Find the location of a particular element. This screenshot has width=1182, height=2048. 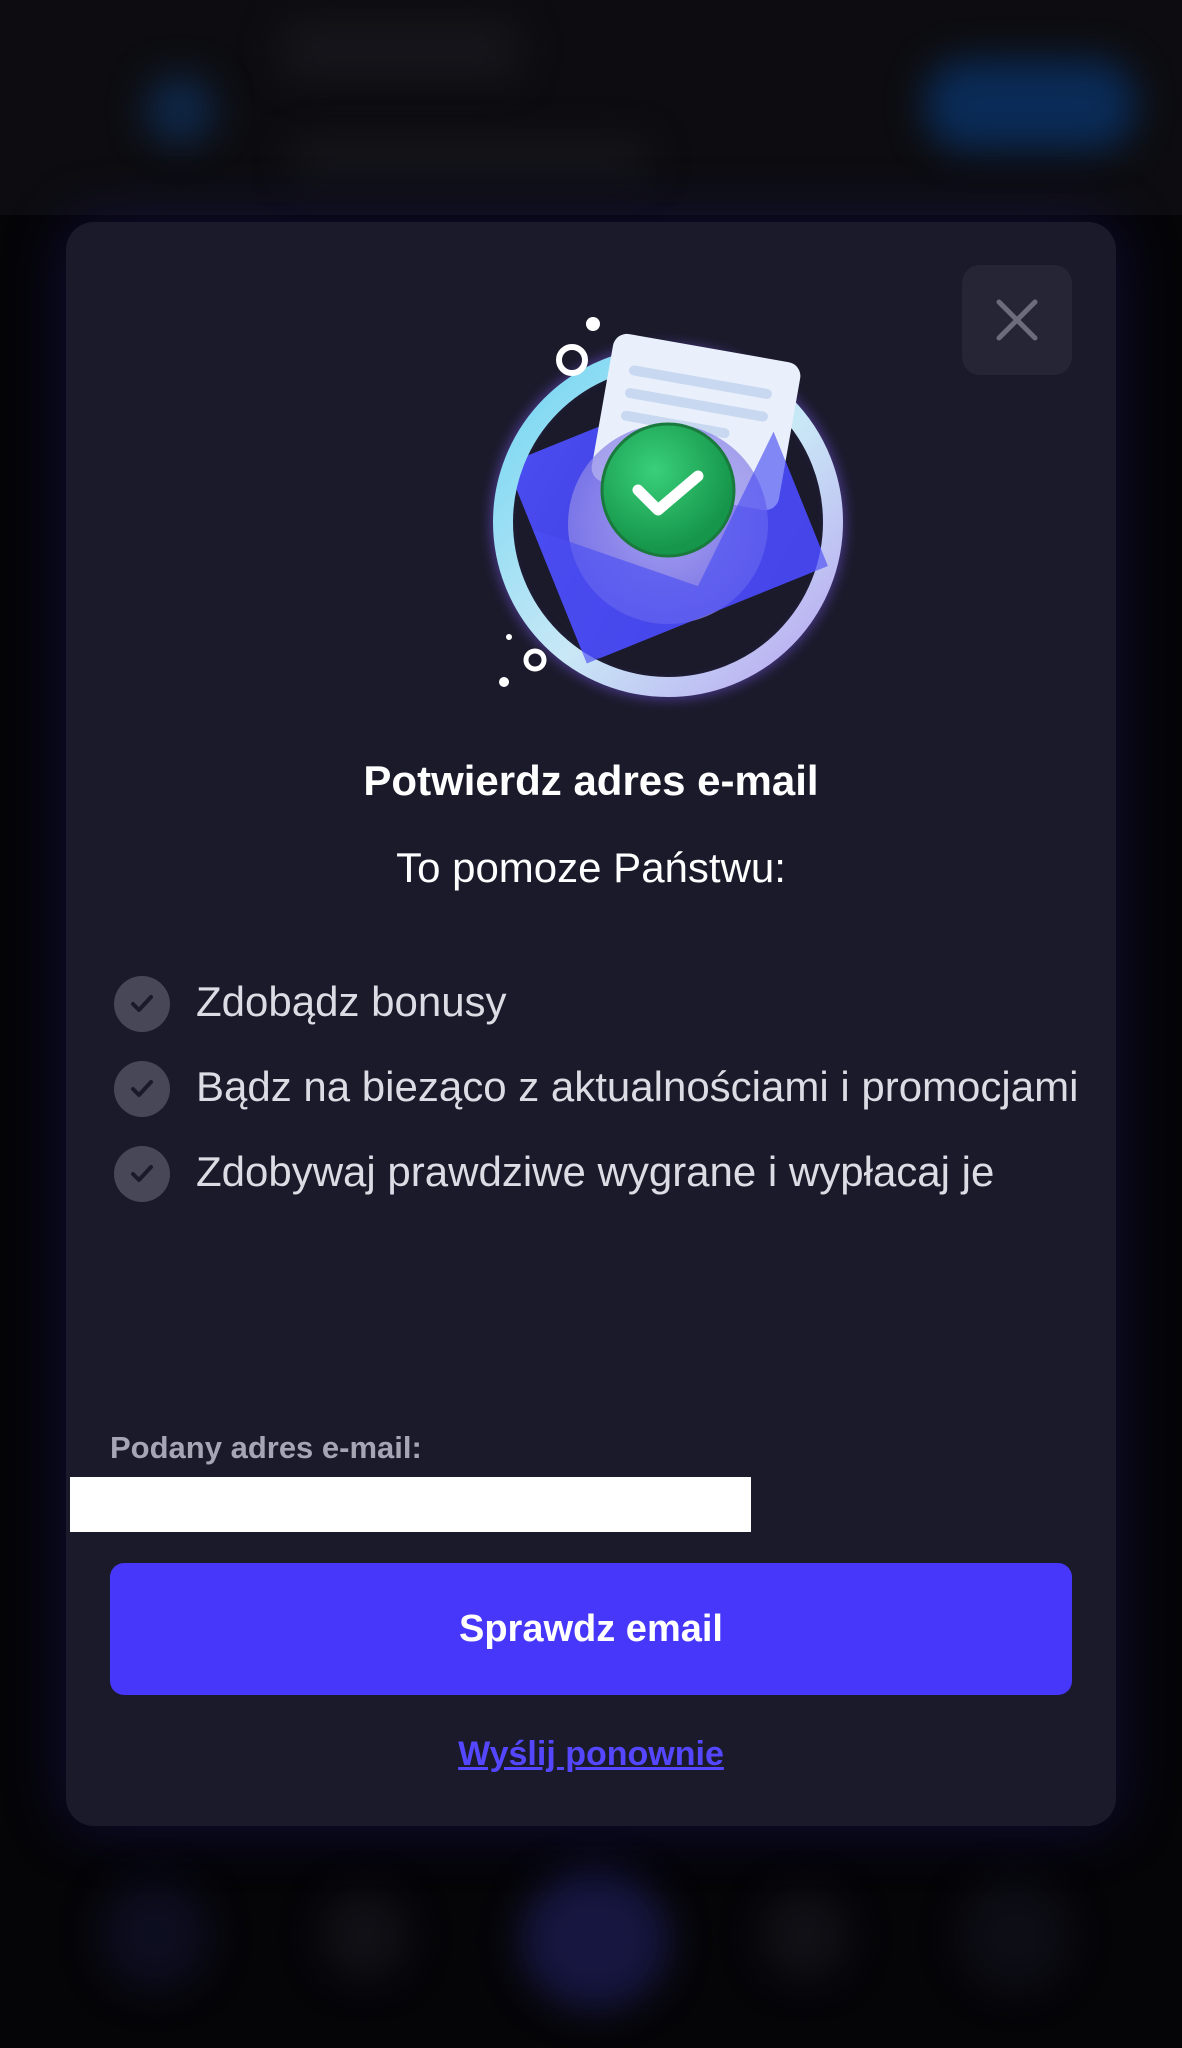

close-button is located at coordinates (1017, 320).